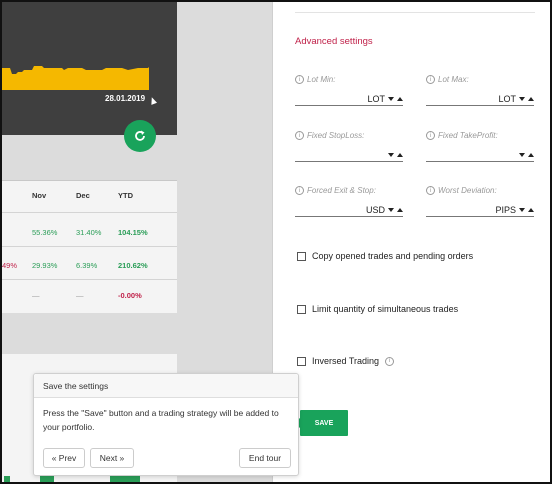 This screenshot has width=552, height=484. What do you see at coordinates (480, 155) in the screenshot?
I see `fixed-takeprofit-field` at bounding box center [480, 155].